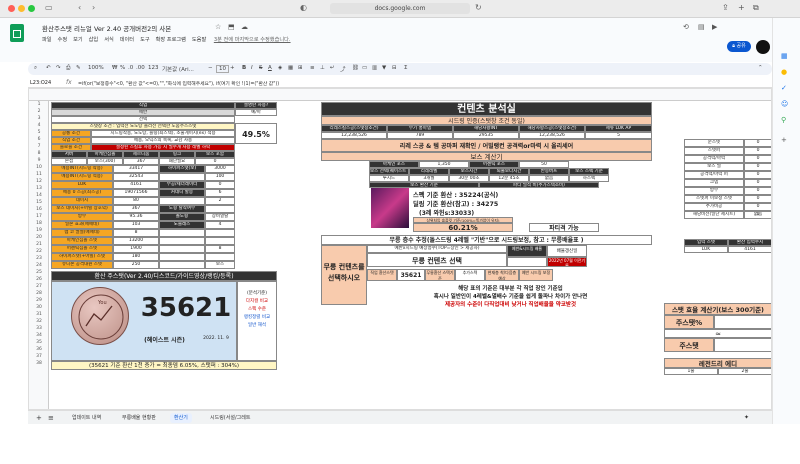 The height and width of the screenshot is (464, 800). I want to click on new-tab-icon: +, so click(741, 7).